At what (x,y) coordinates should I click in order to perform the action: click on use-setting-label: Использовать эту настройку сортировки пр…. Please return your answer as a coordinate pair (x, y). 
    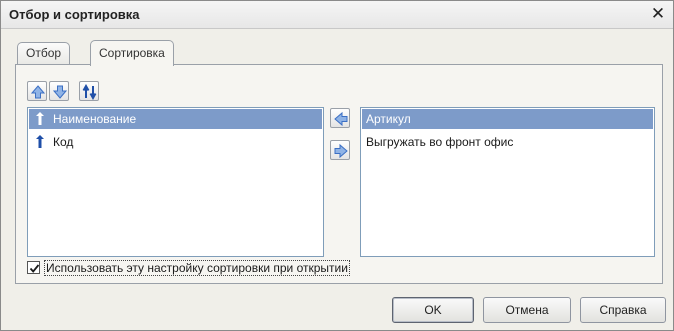
    Looking at the image, I should click on (197, 268).